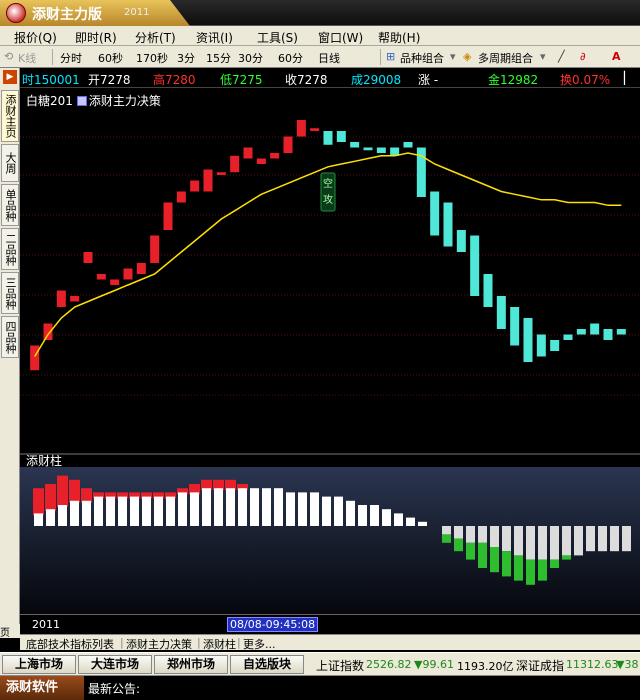 The width and height of the screenshot is (640, 700). What do you see at coordinates (191, 664) in the screenshot?
I see `market-zhengzhou: 郑州市场` at bounding box center [191, 664].